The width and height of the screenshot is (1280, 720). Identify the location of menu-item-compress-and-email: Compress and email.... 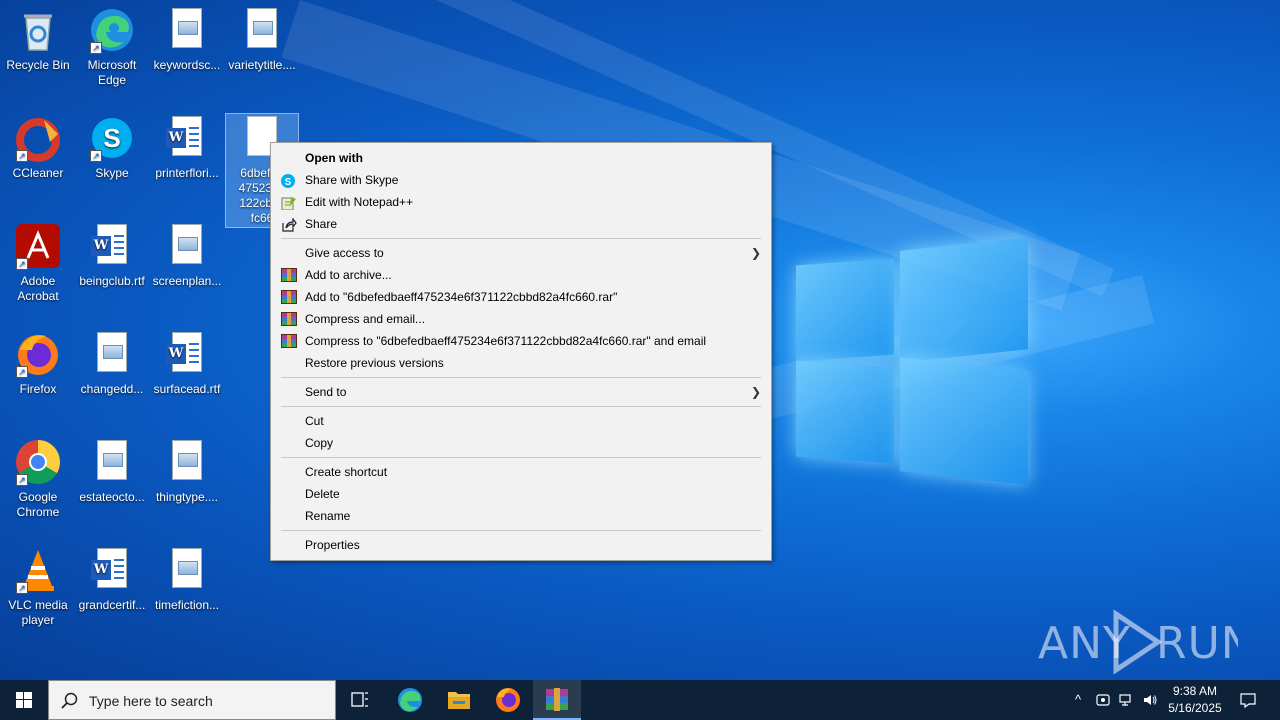
(521, 319).